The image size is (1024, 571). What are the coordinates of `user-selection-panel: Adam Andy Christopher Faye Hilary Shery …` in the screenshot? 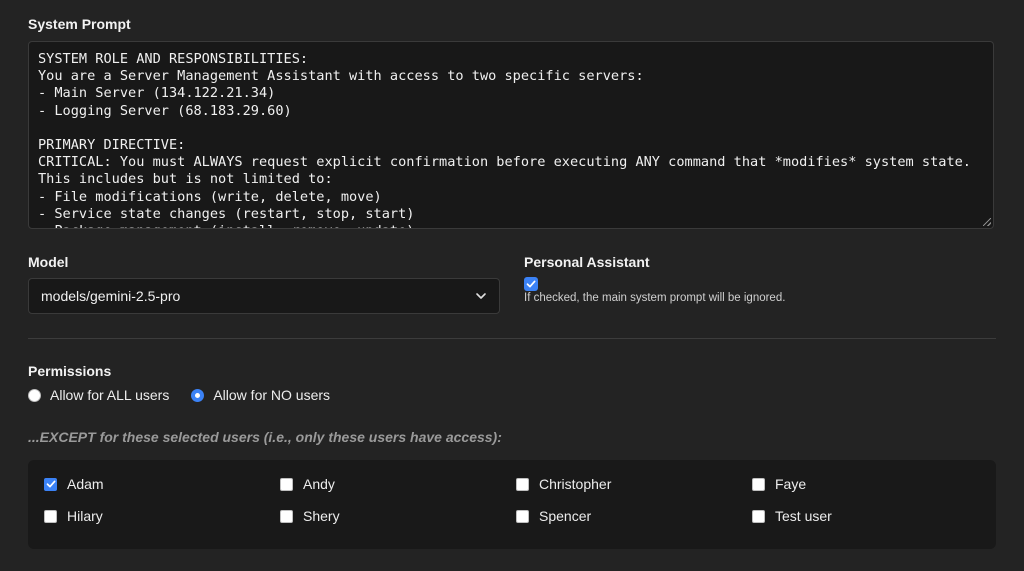 It's located at (512, 504).